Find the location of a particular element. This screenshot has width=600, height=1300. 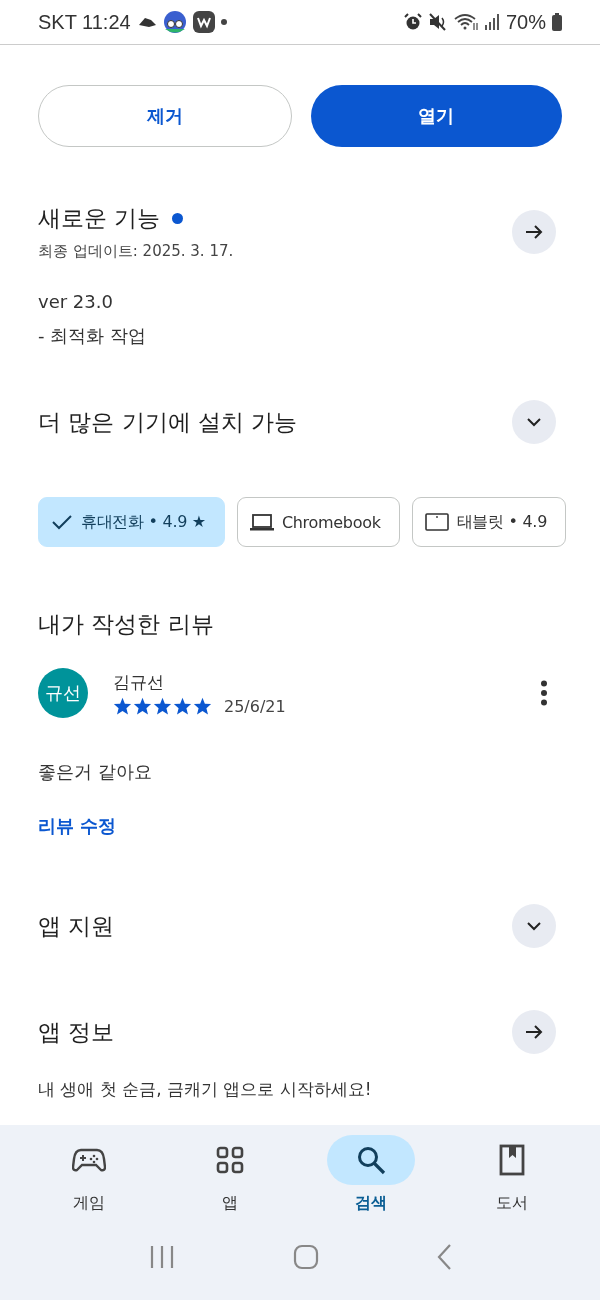

device-chip: 휴대전화 • 4.9 ★ is located at coordinates (131, 522).